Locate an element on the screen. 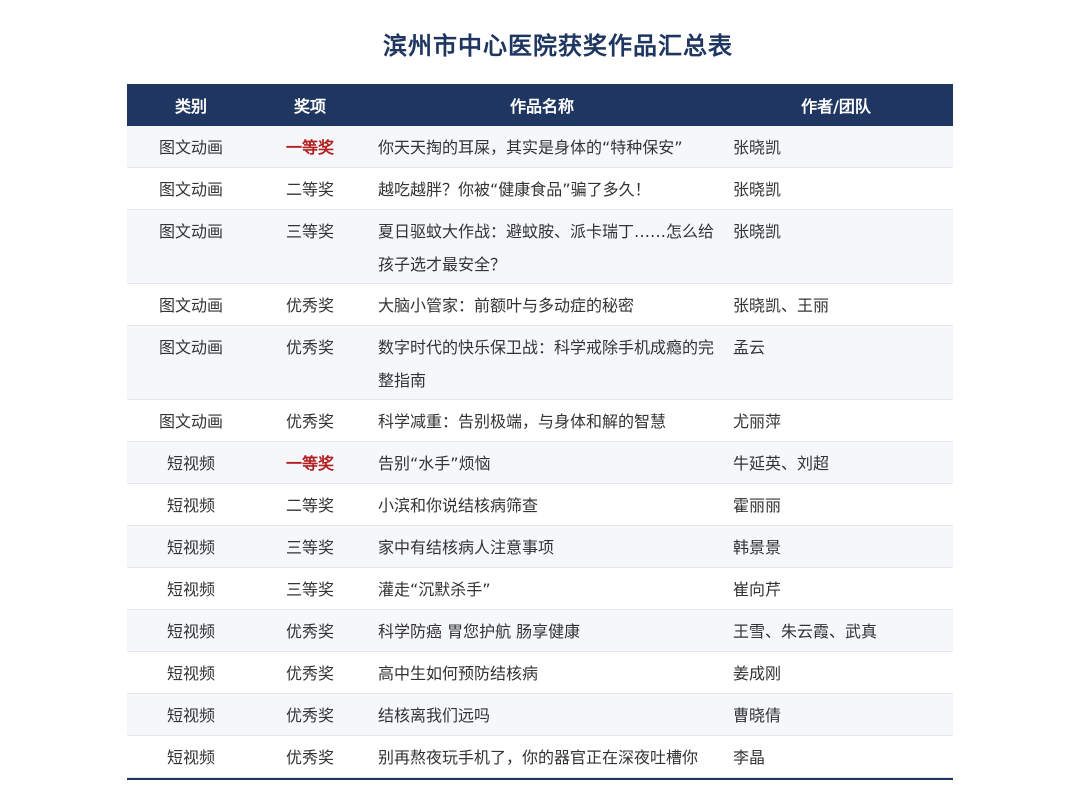  table-row: 图文动画 三等奖 夏日驱蚊大作战：避蚊胺、派卡瑞丁……怎么给孩子选才最安全？ 张晓凯 is located at coordinates (540, 247).